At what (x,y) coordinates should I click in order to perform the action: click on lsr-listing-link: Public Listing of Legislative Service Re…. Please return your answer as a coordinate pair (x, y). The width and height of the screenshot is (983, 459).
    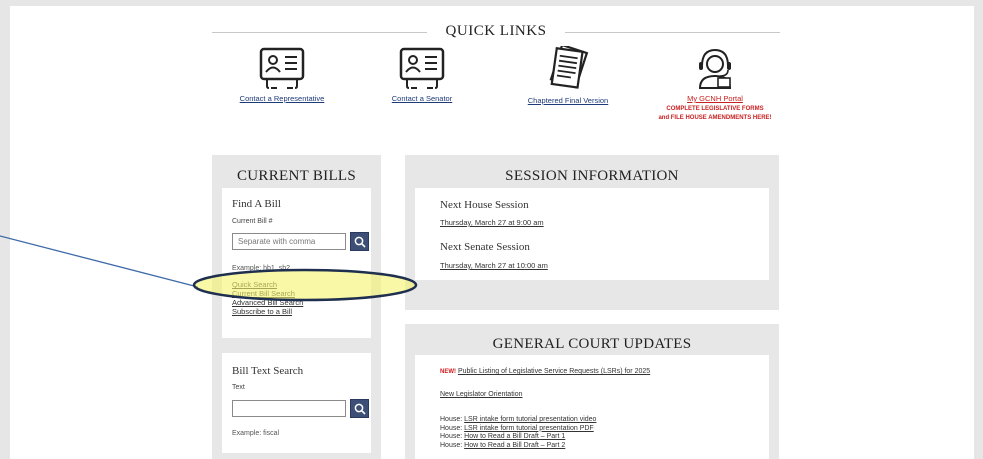
    Looking at the image, I should click on (554, 371).